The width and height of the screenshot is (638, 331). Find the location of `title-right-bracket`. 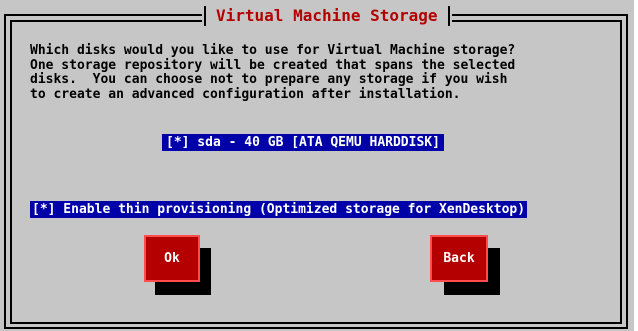

title-right-bracket is located at coordinates (448, 16).